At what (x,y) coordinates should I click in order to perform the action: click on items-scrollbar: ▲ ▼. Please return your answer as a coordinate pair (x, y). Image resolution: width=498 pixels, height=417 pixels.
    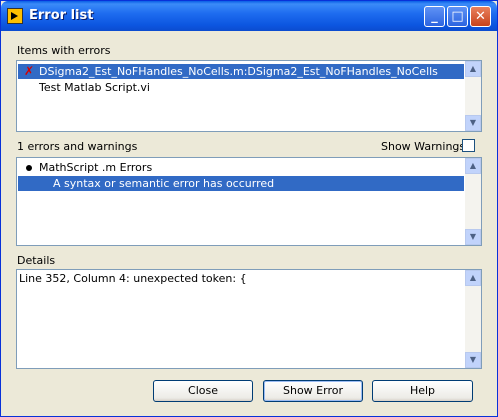
    Looking at the image, I should click on (473, 96).